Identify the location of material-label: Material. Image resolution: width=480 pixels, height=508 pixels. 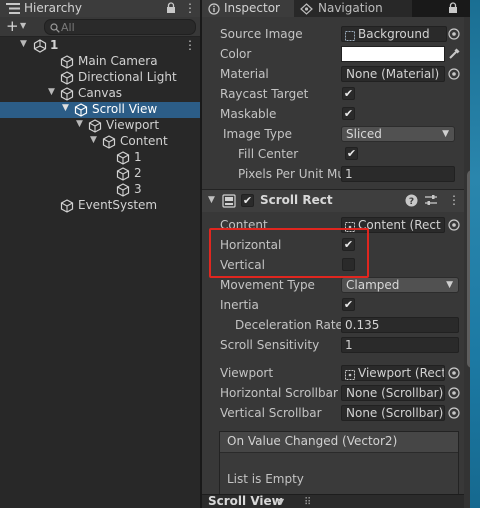
(244, 74).